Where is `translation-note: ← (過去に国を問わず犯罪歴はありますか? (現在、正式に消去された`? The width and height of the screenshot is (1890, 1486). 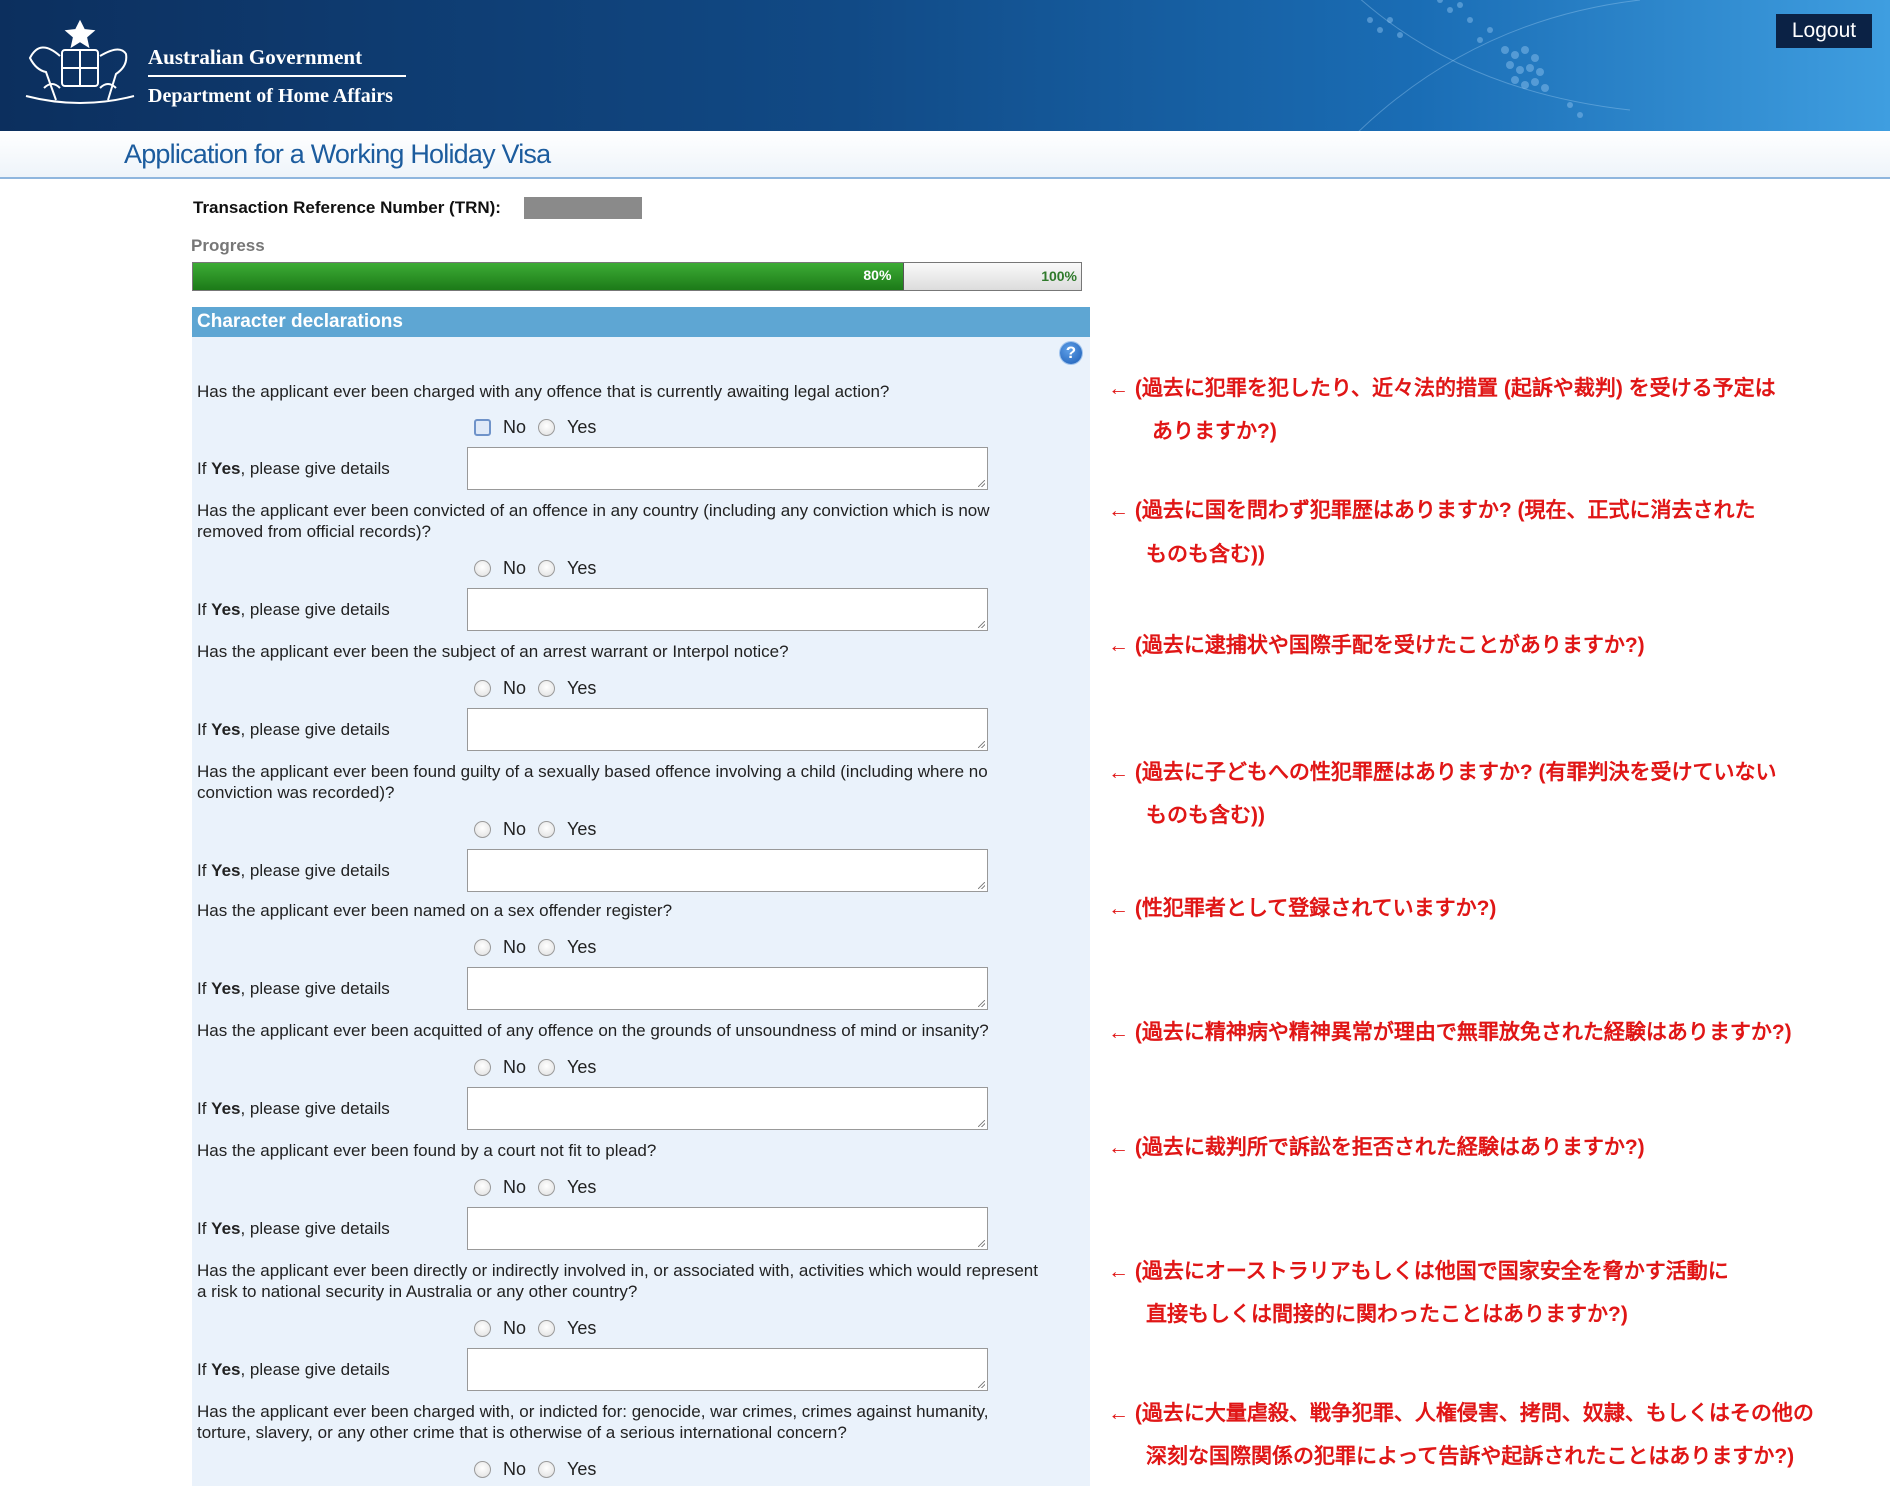 translation-note: ← (過去に国を問わず犯罪歴はありますか? (現在、正式に消去された is located at coordinates (1432, 510).